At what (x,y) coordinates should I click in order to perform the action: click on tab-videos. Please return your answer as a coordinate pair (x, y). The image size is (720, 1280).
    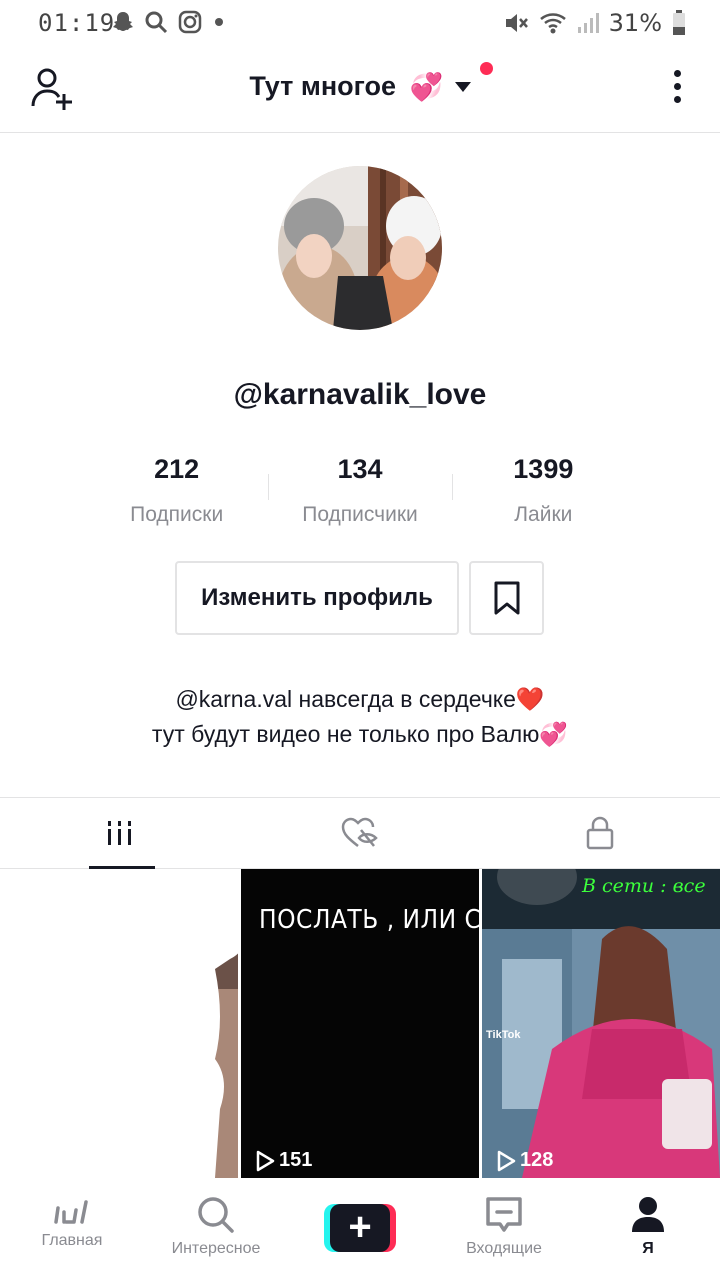
    Looking at the image, I should click on (120, 833).